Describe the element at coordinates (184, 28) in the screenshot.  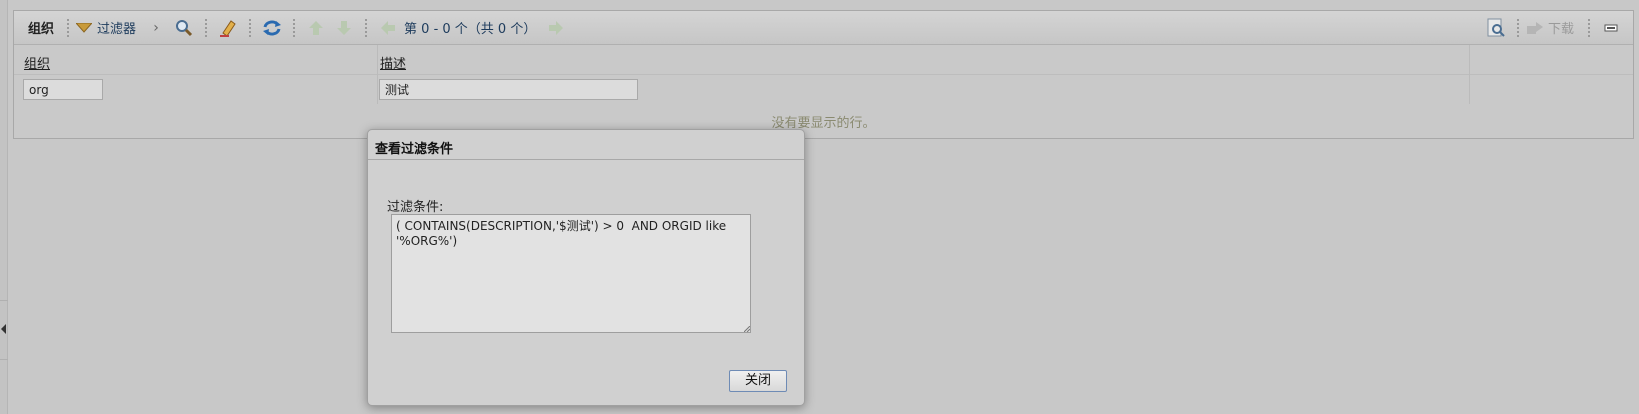
I see `magnifier-icon` at that location.